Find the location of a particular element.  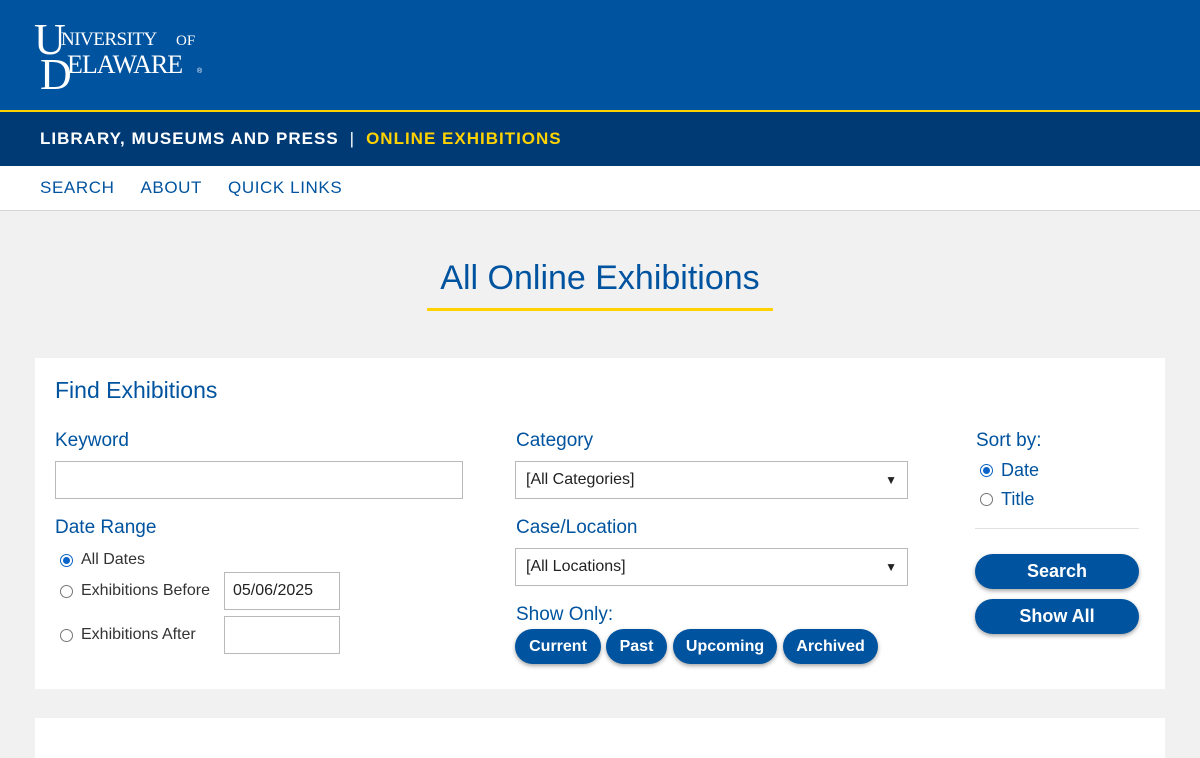

date-range-label: Date Range is located at coordinates (106, 527).